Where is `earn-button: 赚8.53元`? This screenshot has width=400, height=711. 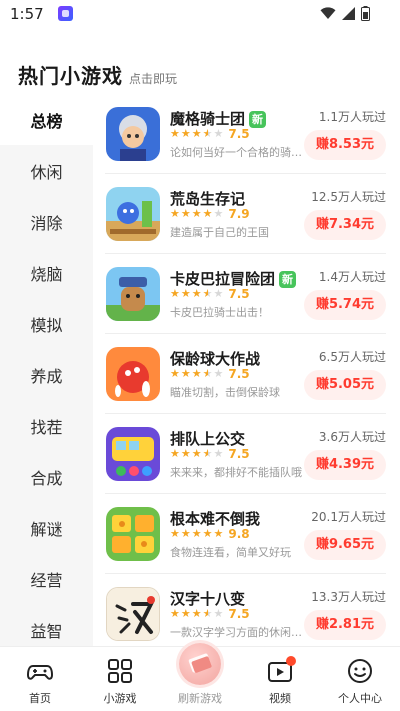
earn-button: 赚8.53元 is located at coordinates (345, 145).